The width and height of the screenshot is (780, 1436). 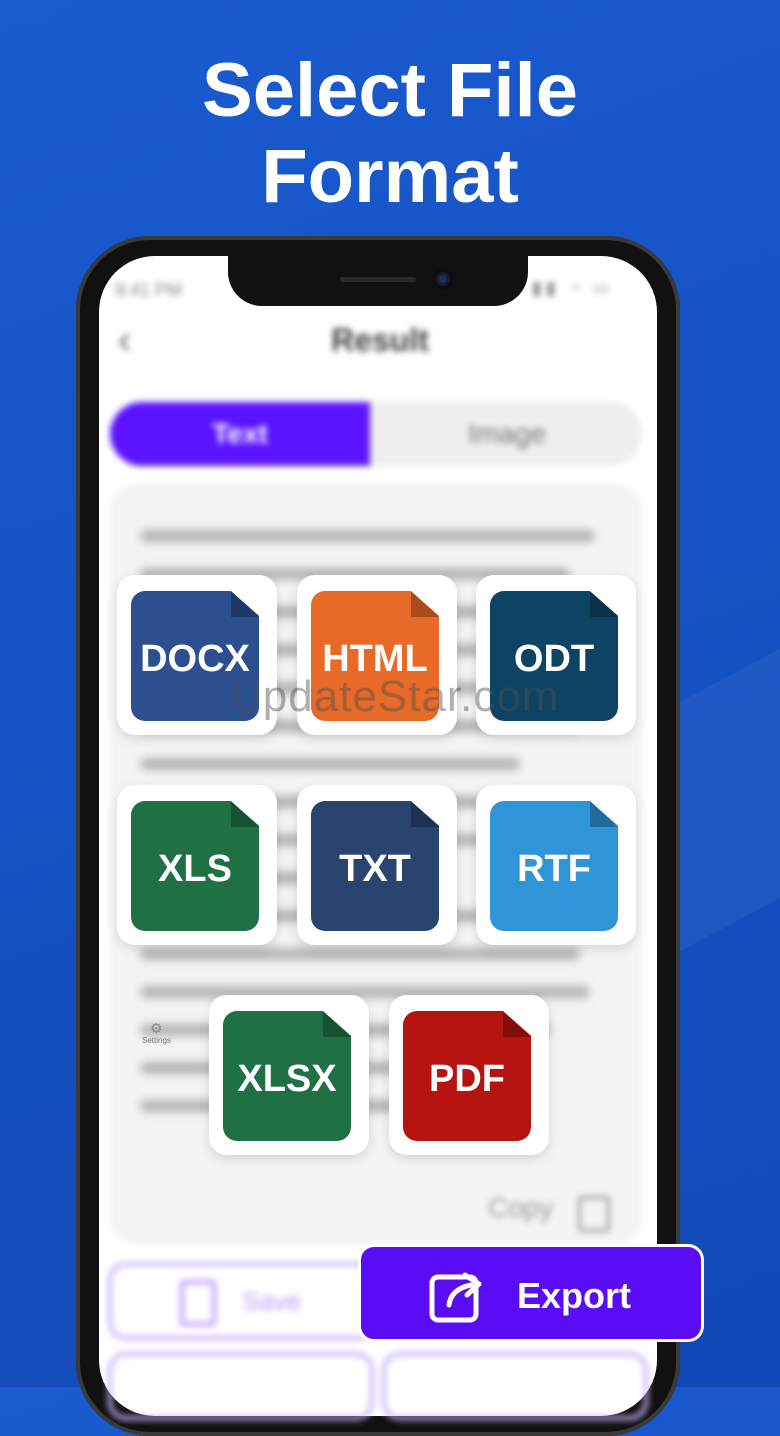 I want to click on export-button: Export, so click(x=531, y=1293).